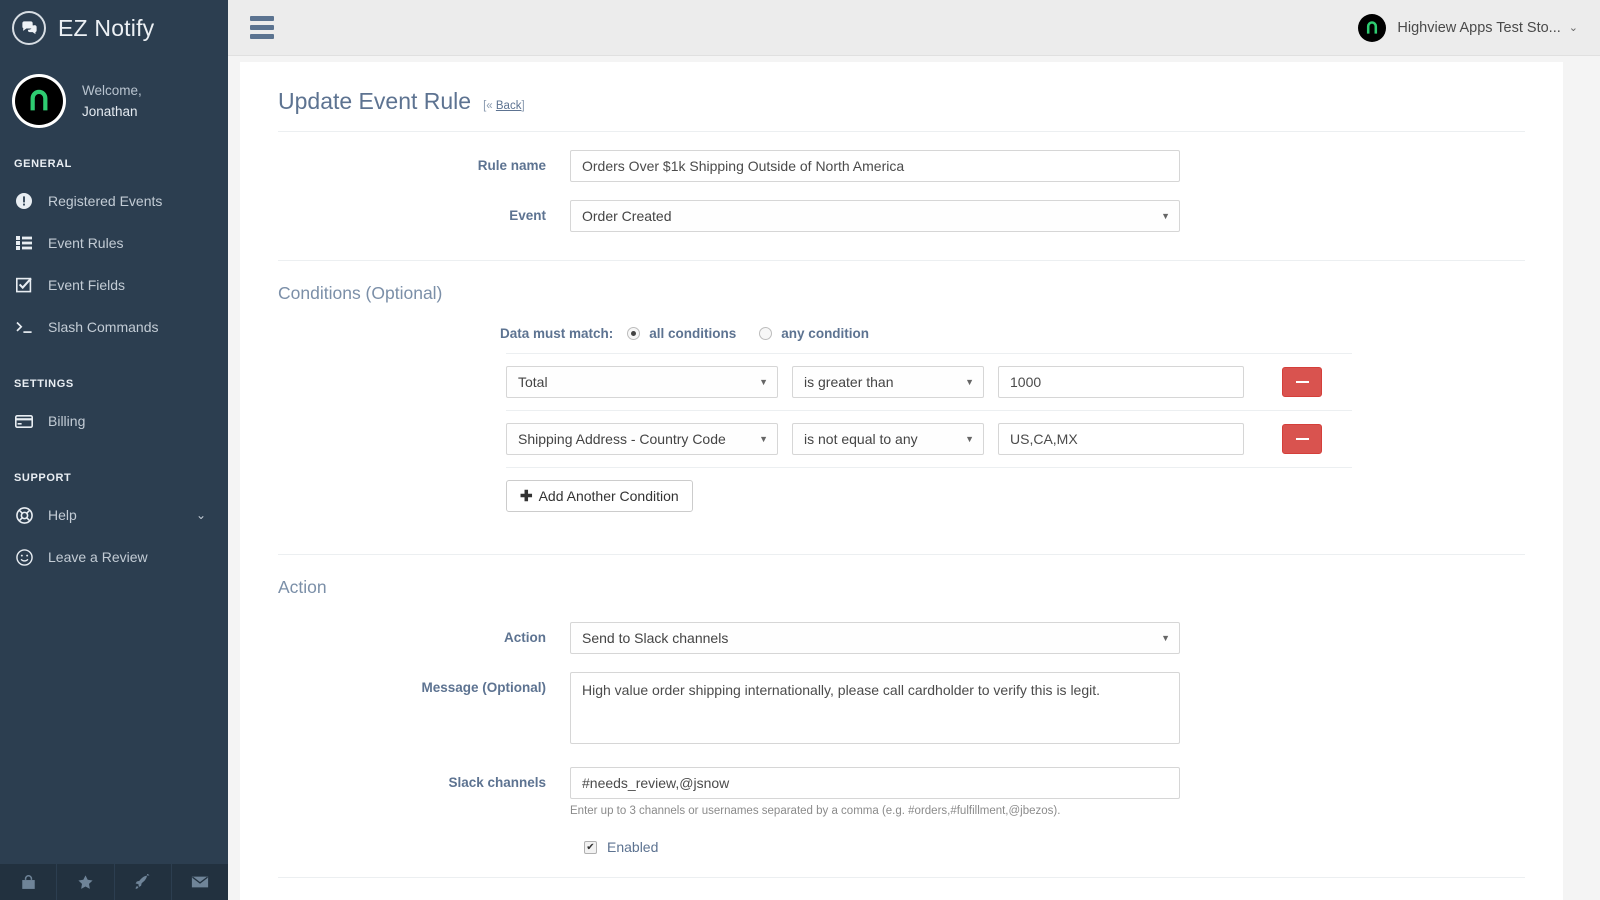 This screenshot has height=900, width=1600. What do you see at coordinates (627, 216) in the screenshot?
I see `event-select-value: Order Created` at bounding box center [627, 216].